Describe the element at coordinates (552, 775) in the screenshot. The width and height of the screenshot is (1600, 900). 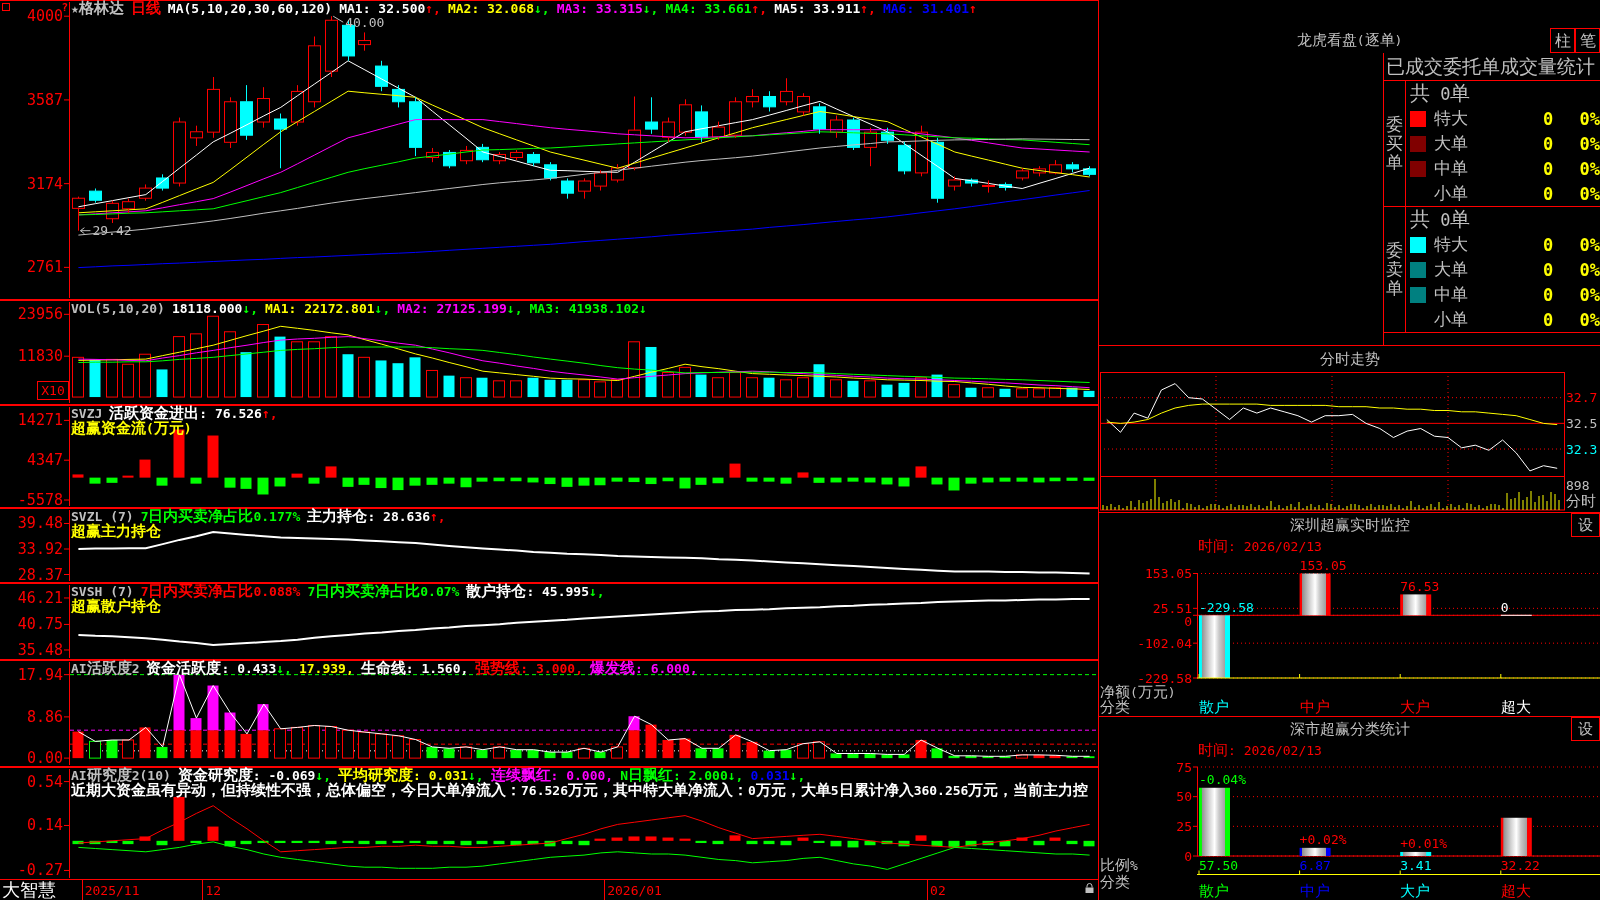
I see `header-text: 连续飘红: 0.000,` at that location.